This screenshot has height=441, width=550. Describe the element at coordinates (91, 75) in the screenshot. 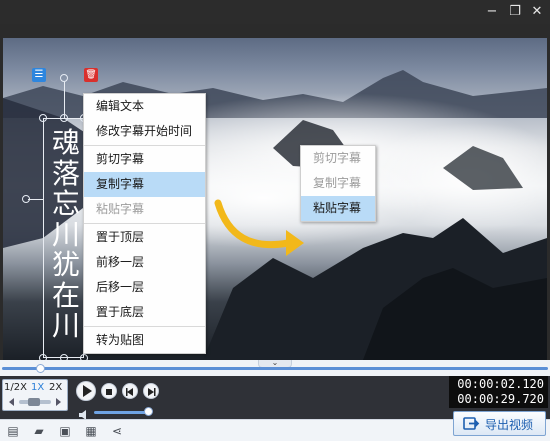

I see `delete-icon: 🗑` at that location.